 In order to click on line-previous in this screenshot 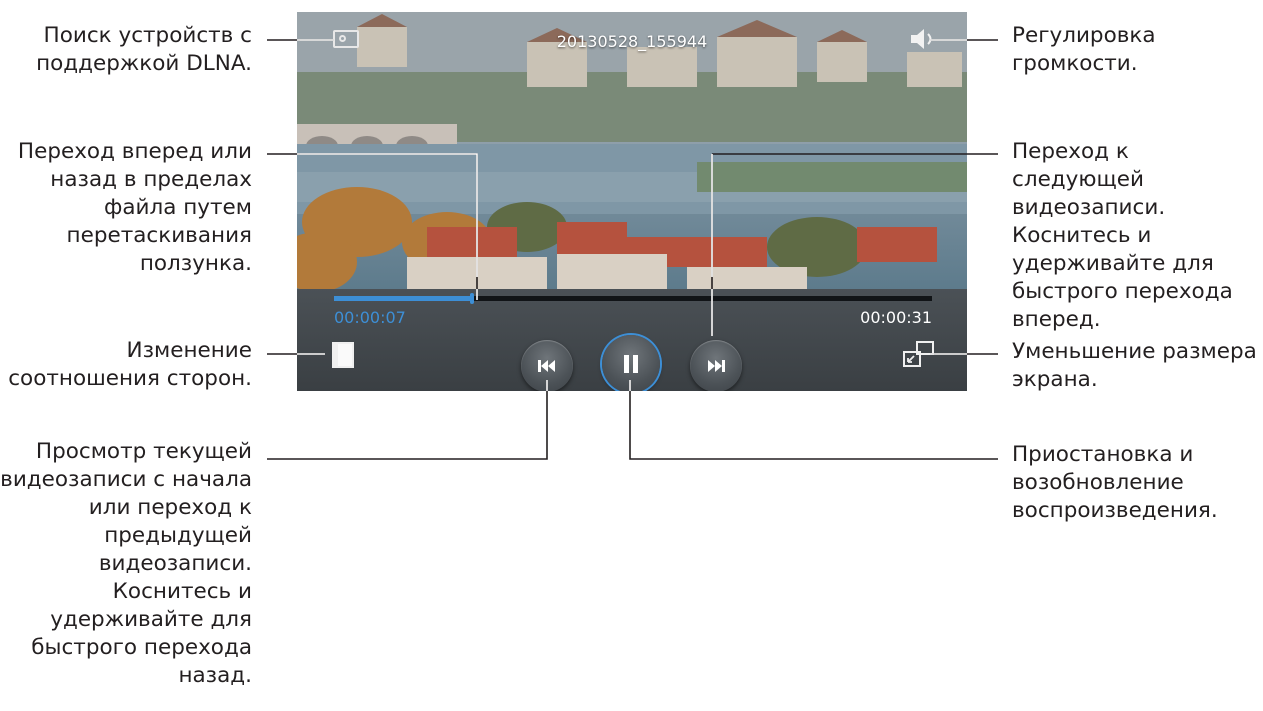, I will do `click(407, 420)`.